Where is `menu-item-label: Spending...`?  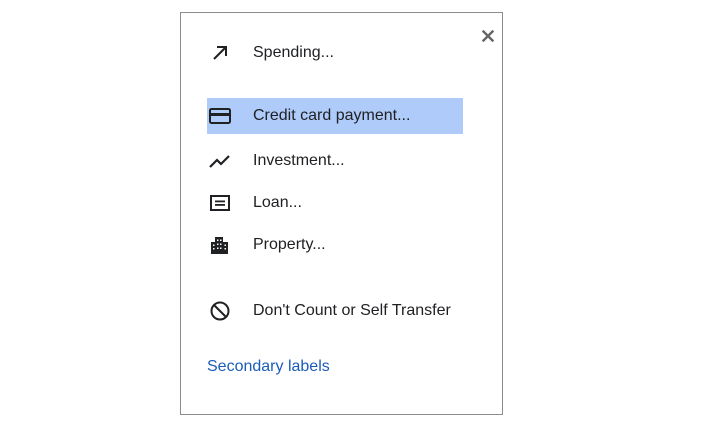
menu-item-label: Spending... is located at coordinates (293, 52).